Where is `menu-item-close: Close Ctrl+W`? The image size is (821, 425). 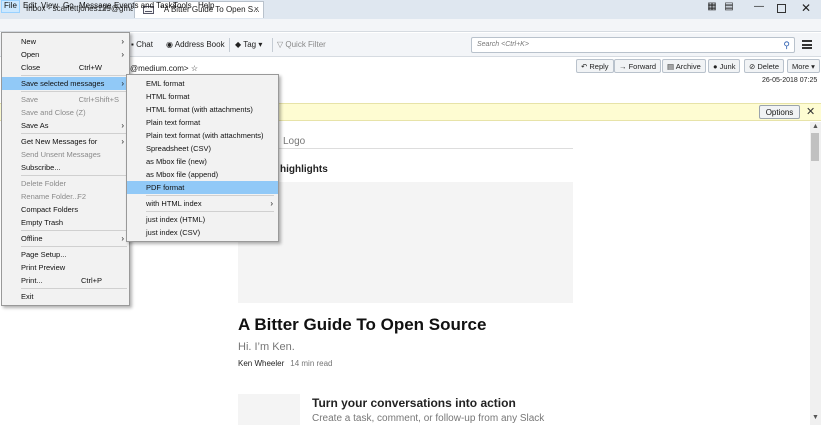 menu-item-close: Close Ctrl+W is located at coordinates (65, 67).